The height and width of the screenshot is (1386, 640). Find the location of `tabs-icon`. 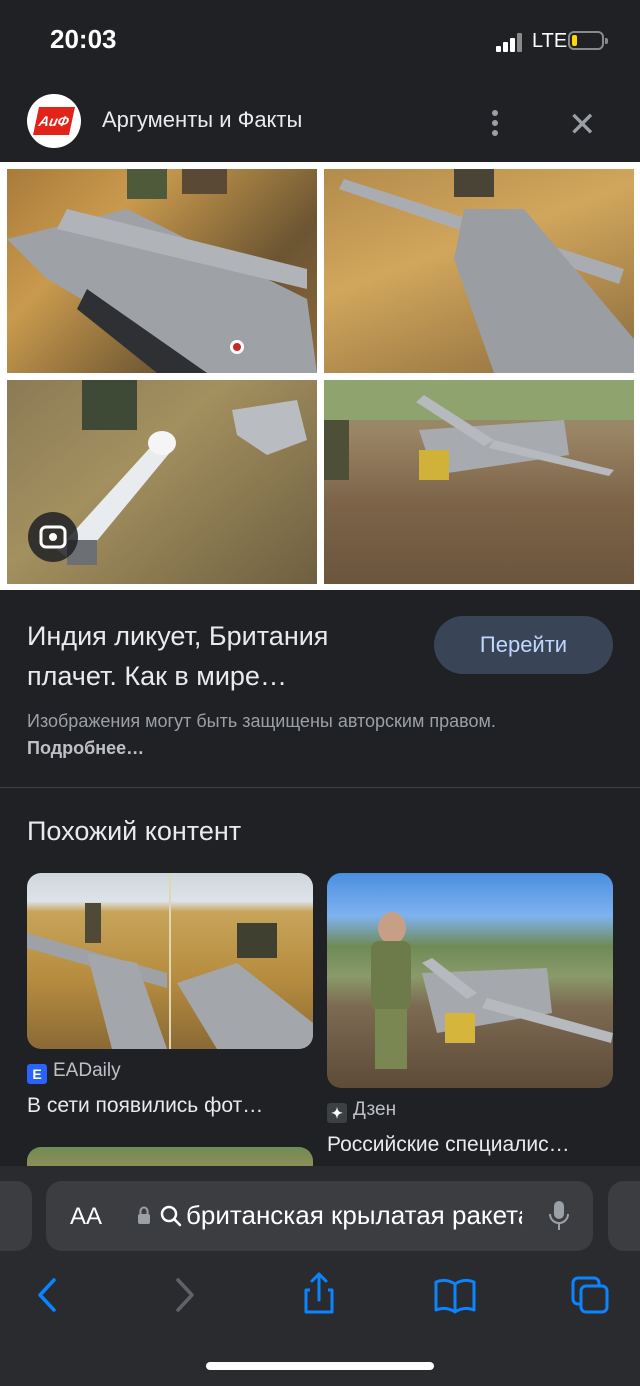

tabs-icon is located at coordinates (591, 1295).